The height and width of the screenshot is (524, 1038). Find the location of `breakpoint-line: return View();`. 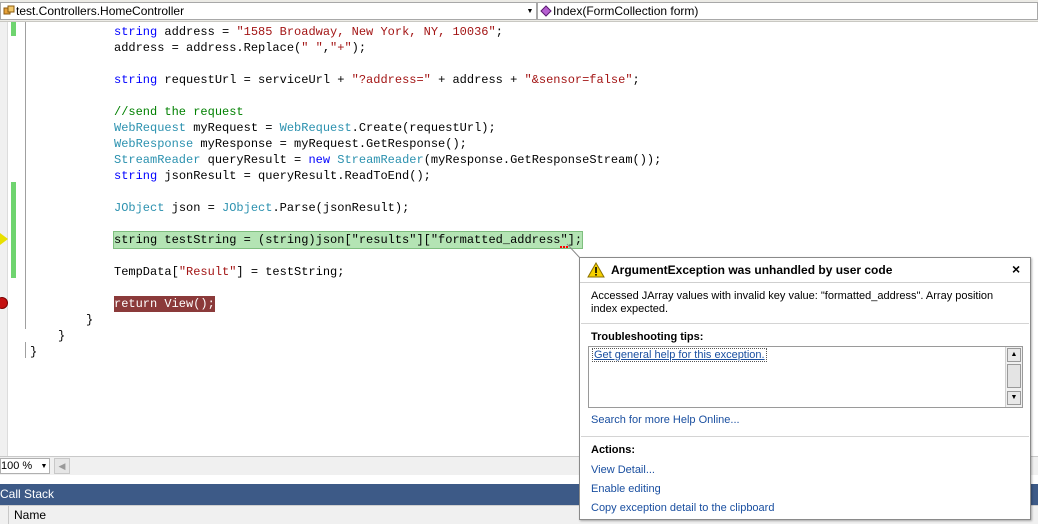

breakpoint-line: return View(); is located at coordinates (164, 304).